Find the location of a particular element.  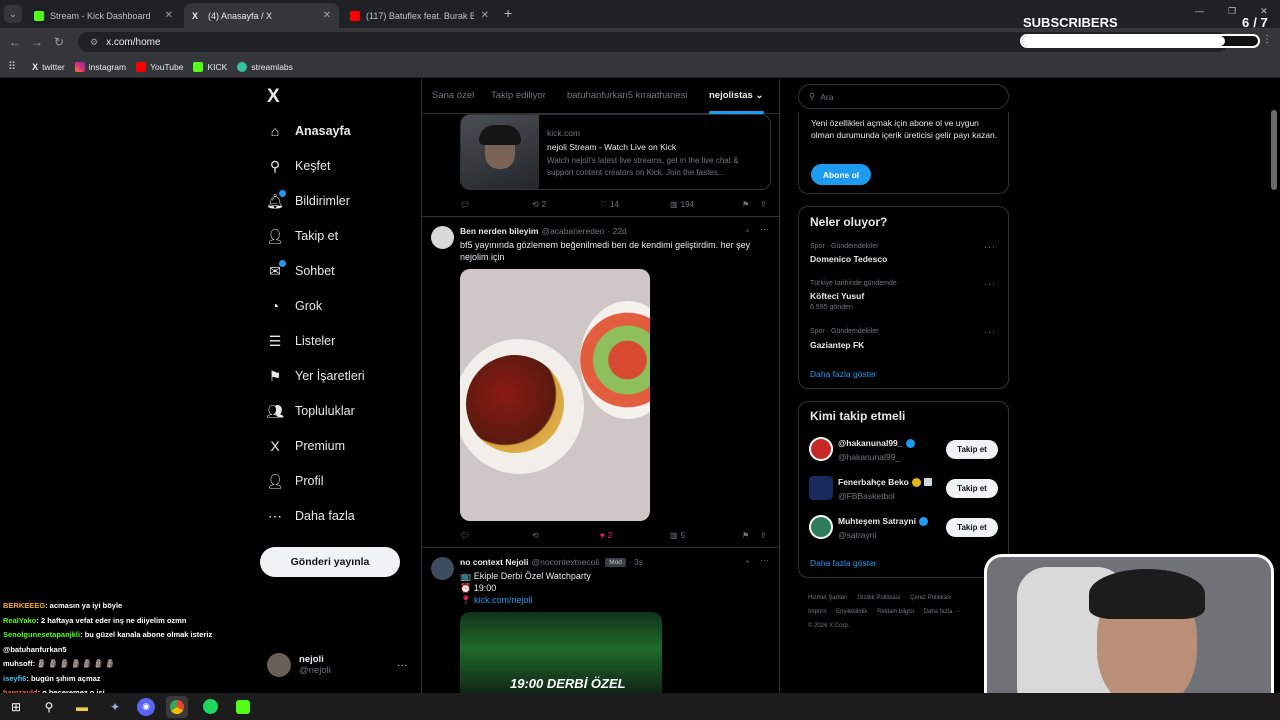

new-tab-button: + is located at coordinates (508, 13).